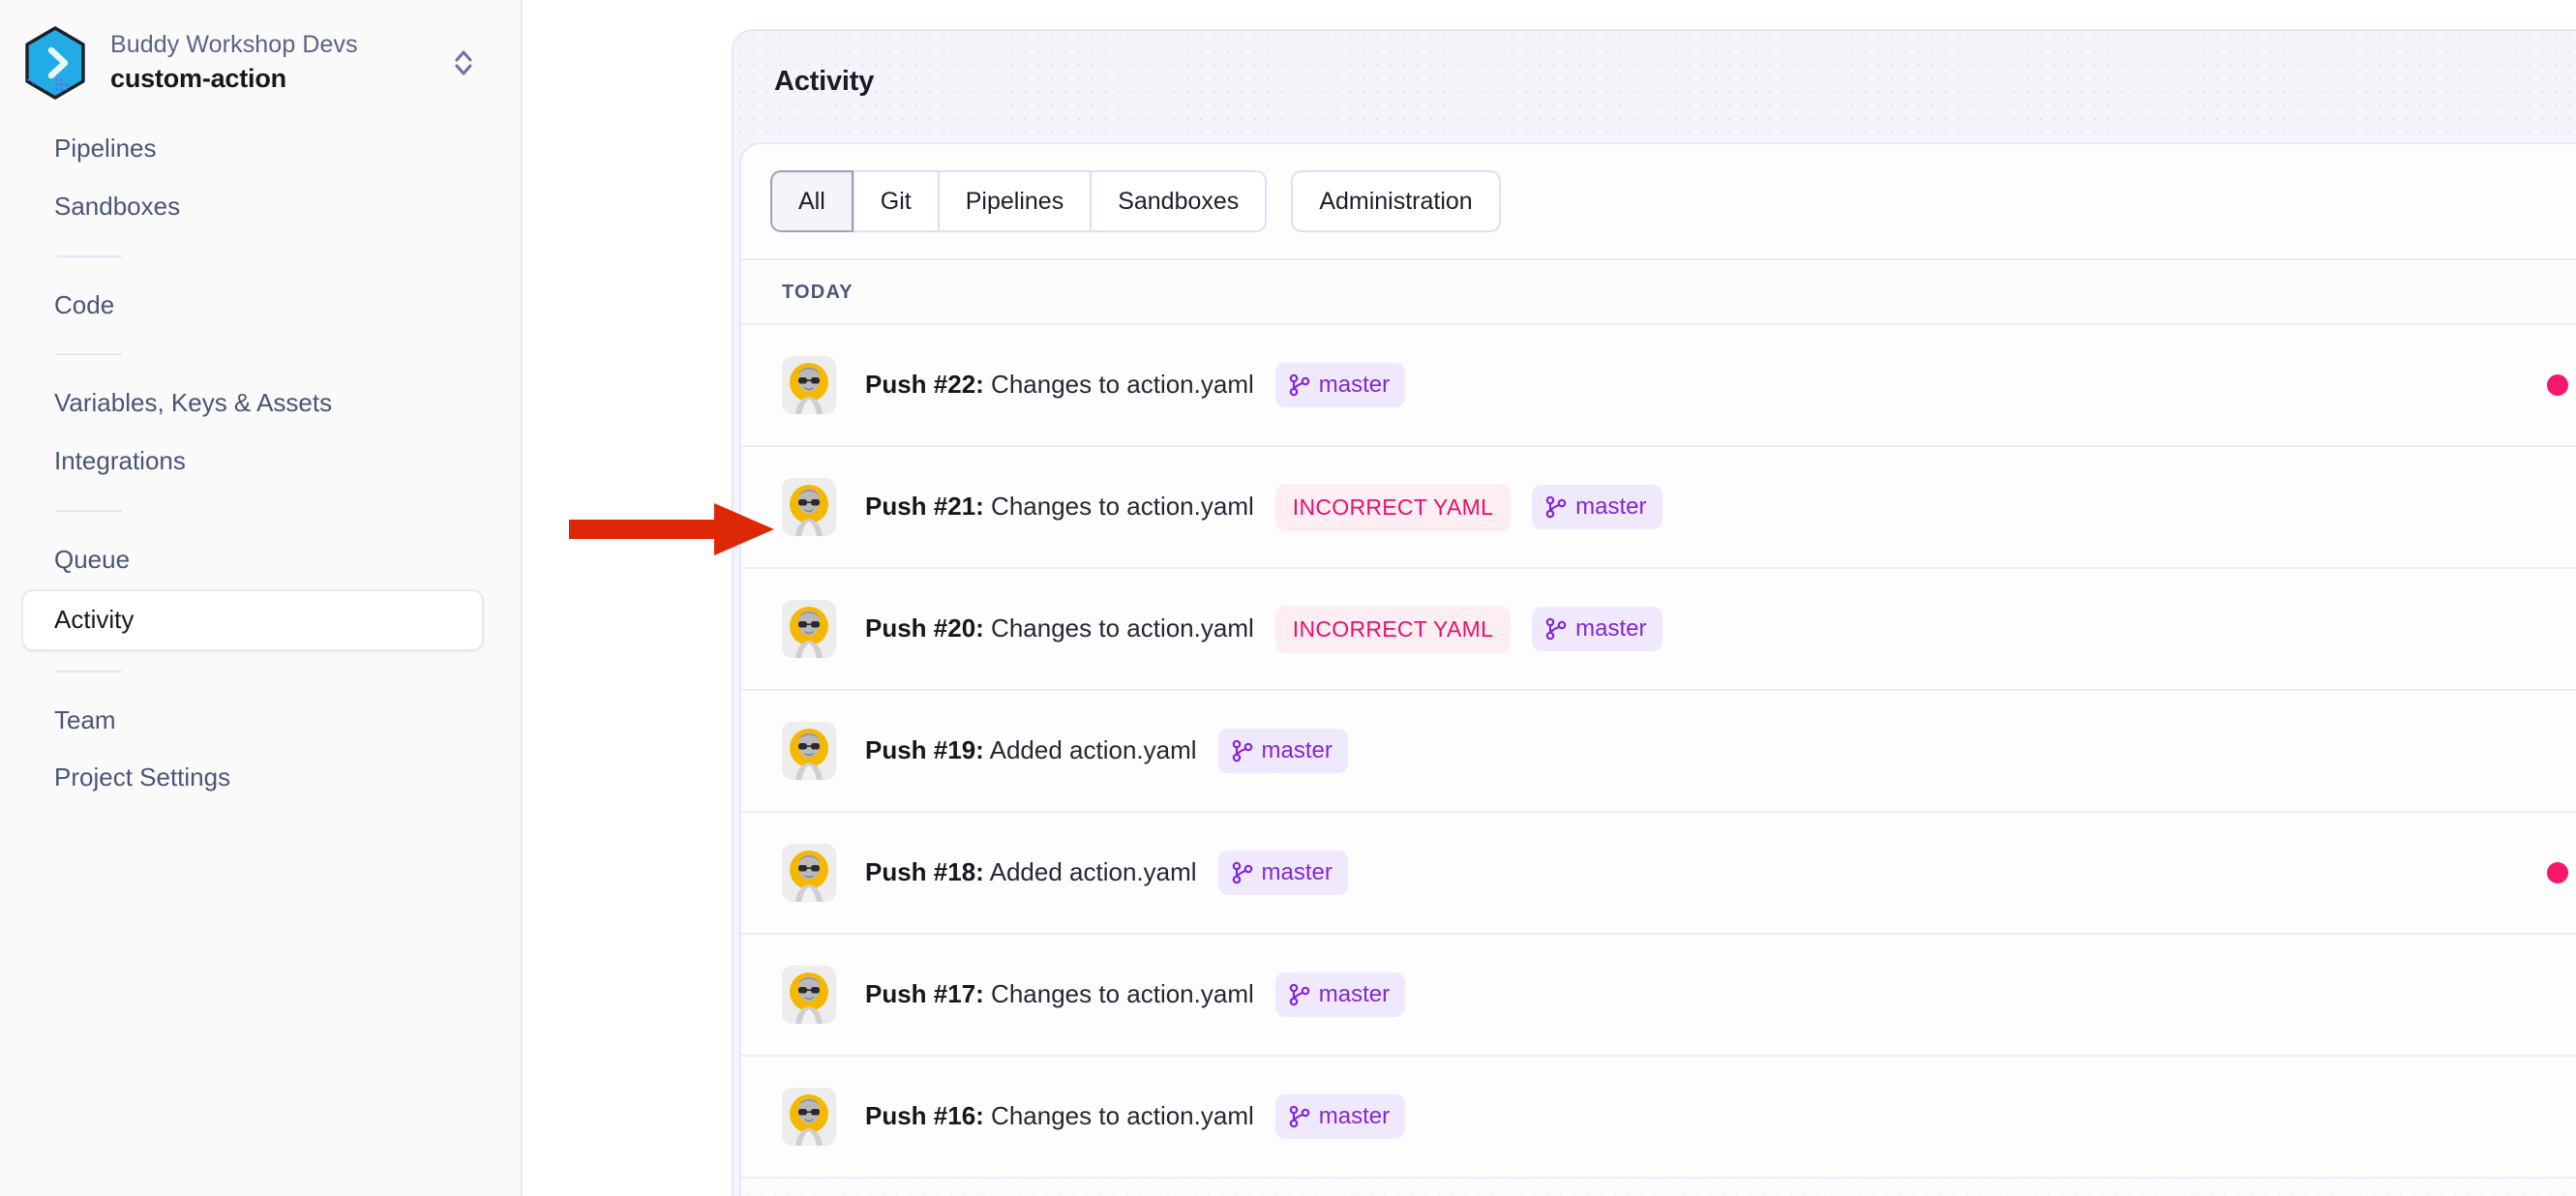 The height and width of the screenshot is (1196, 2576). I want to click on activity-title-bold: Push #18:, so click(924, 872).